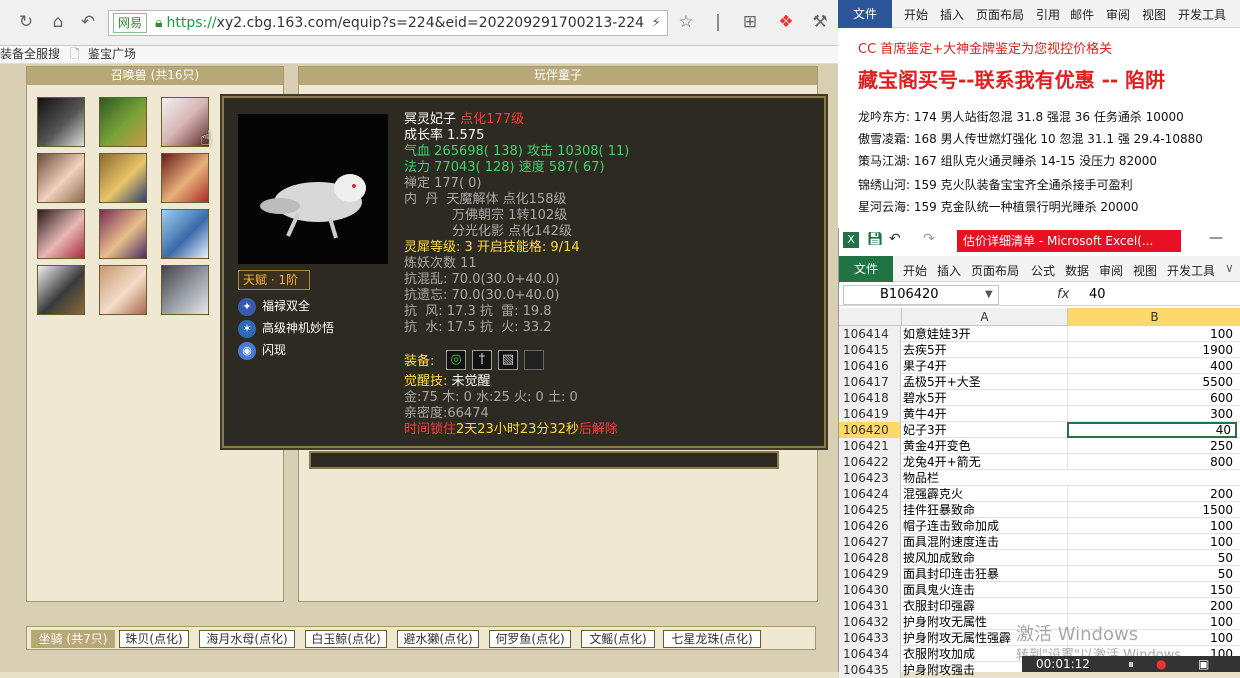 The height and width of the screenshot is (678, 1240). I want to click on row-number: 106432, so click(870, 622).